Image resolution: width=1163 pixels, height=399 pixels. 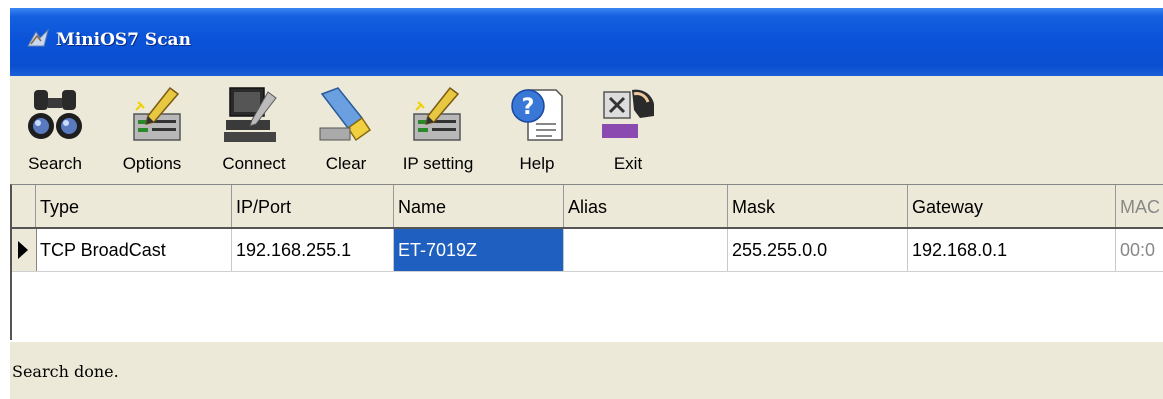 I want to click on exit-button-label: Exit, so click(x=628, y=163).